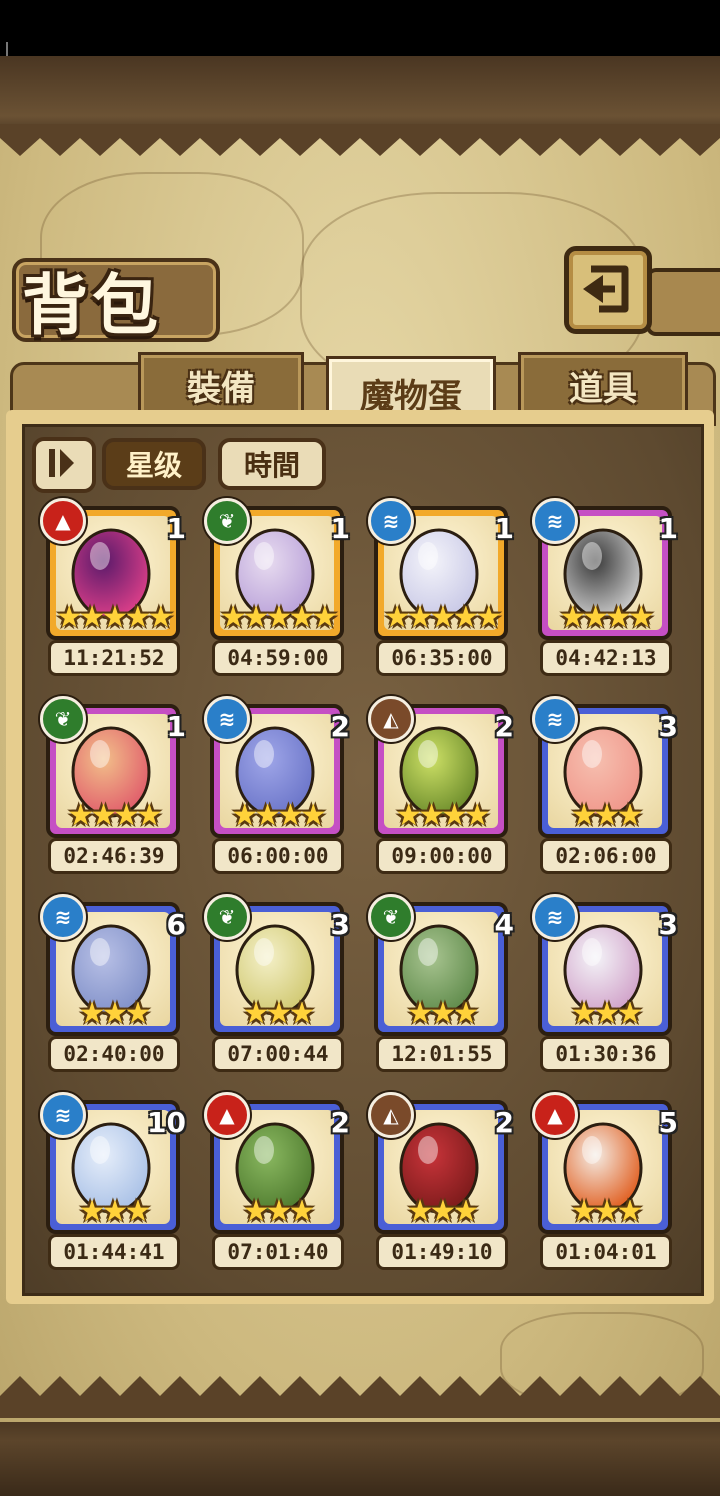  Describe the element at coordinates (118, 587) in the screenshot. I see `monster-egg-card: ▲ 1 ★★★★★ 11:21:52` at that location.